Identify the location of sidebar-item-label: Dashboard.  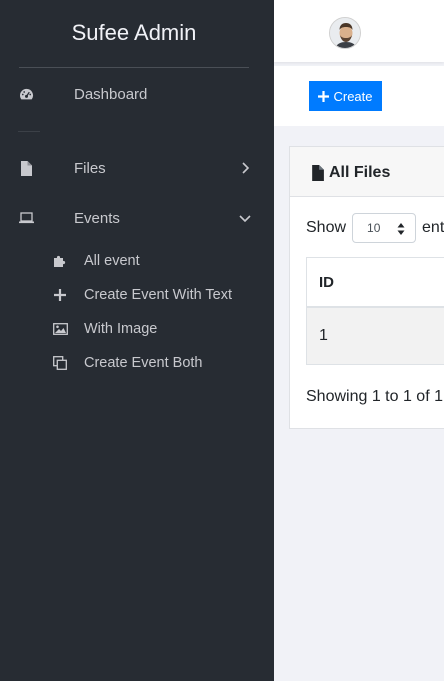
(111, 94).